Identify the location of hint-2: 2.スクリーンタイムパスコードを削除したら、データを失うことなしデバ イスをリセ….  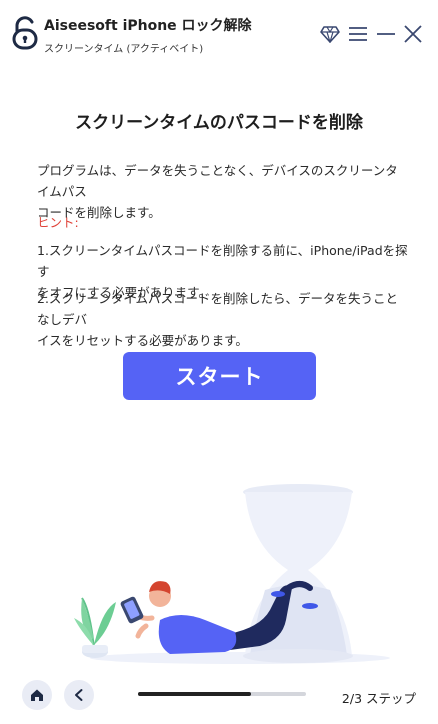
(223, 319).